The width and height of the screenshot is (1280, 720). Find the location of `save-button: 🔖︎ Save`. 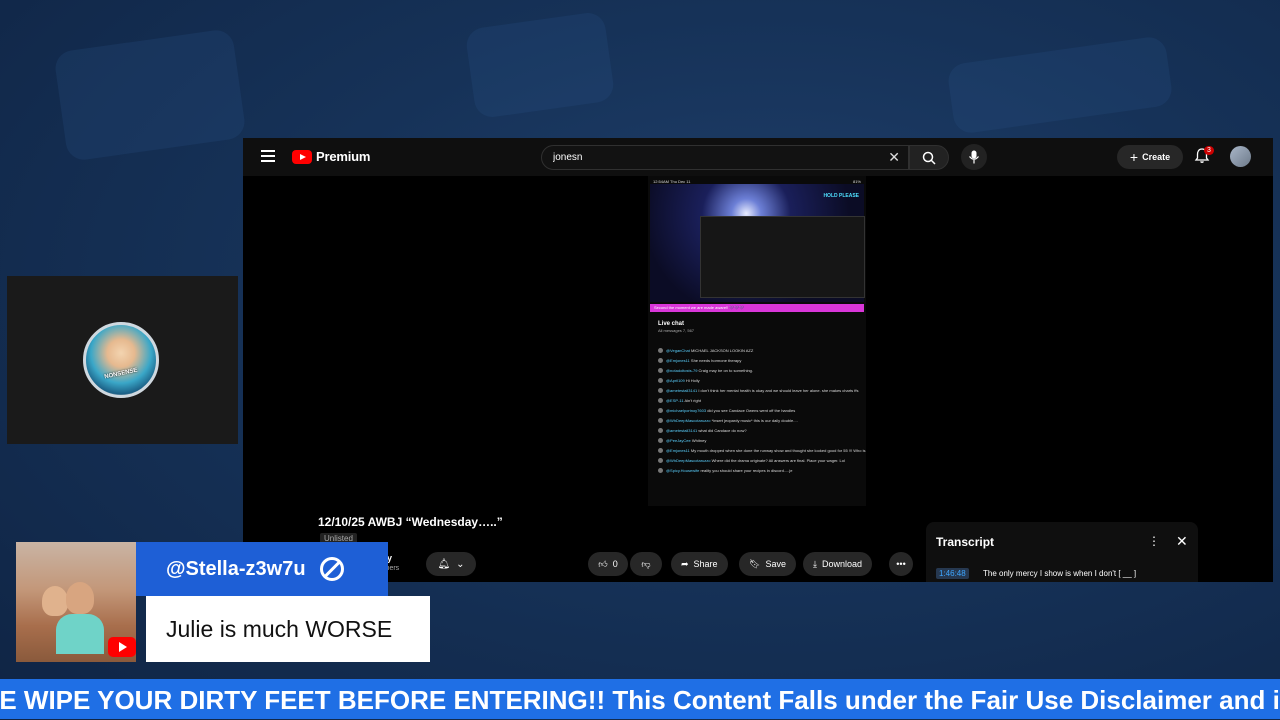

save-button: 🔖︎ Save is located at coordinates (767, 564).